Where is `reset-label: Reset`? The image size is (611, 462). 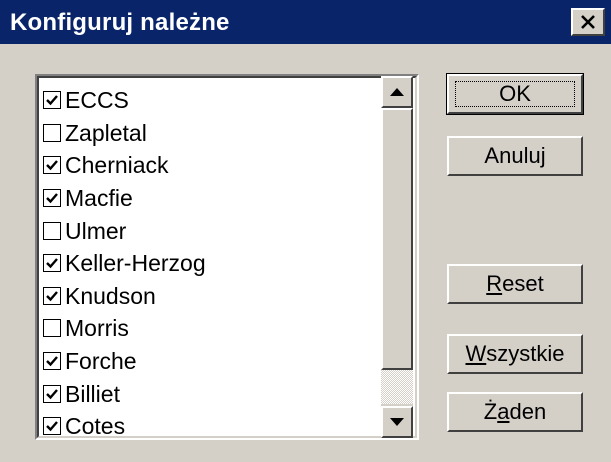 reset-label: Reset is located at coordinates (515, 283).